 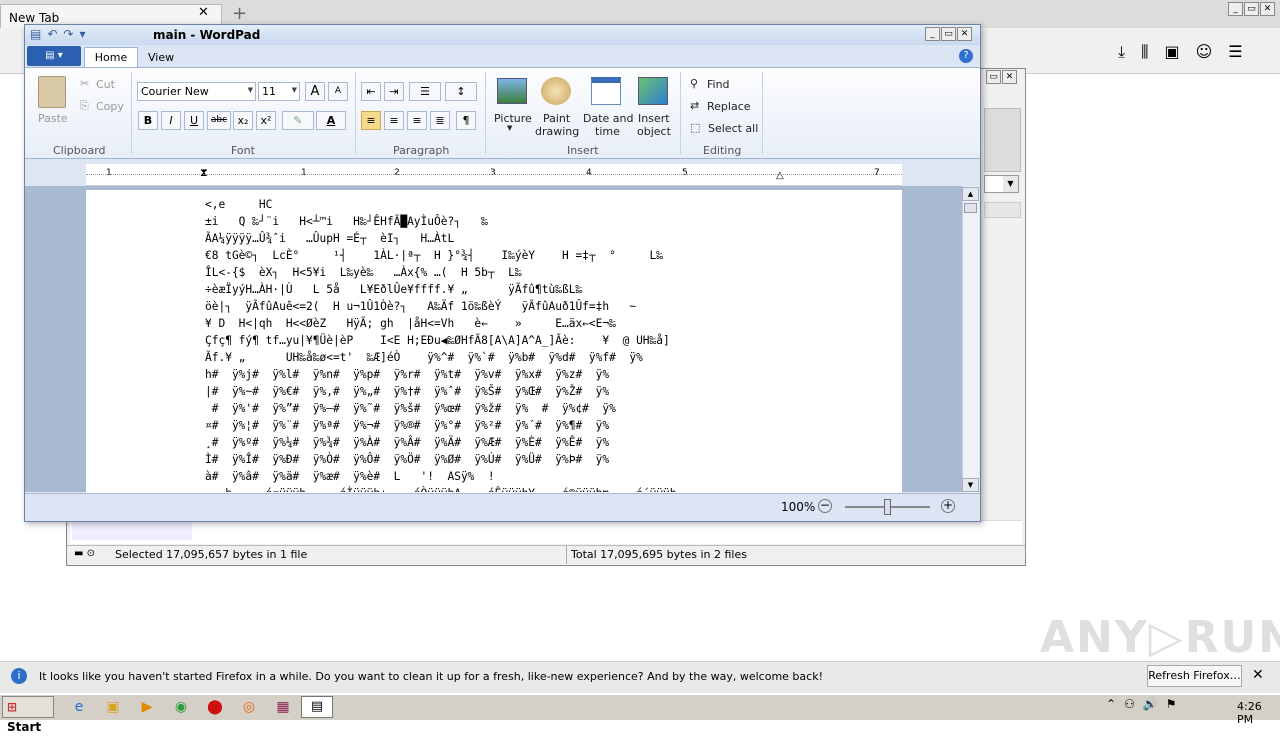 I want to click on scroll-up-arrow: ▲, so click(x=970, y=194).